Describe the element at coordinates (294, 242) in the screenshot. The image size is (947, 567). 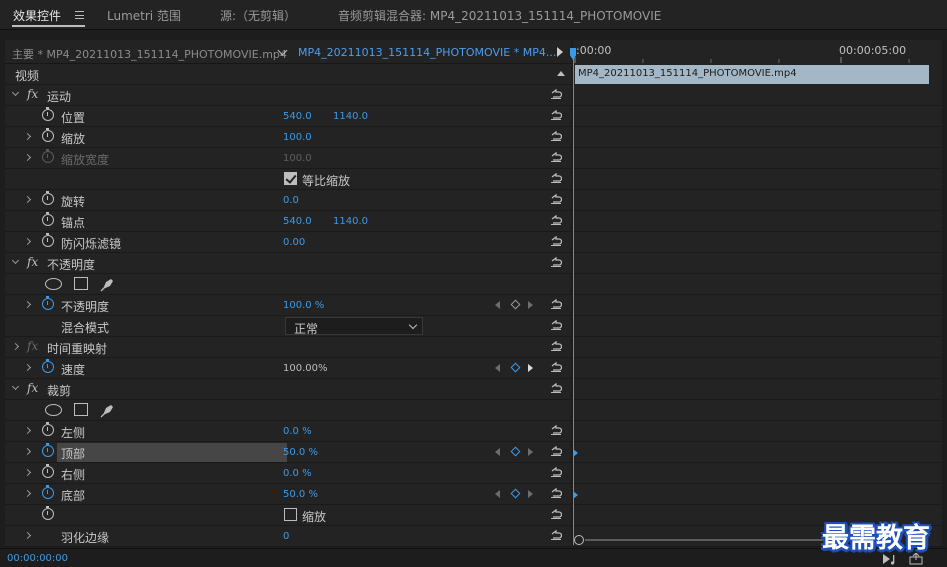
I see `property-value: 0.00` at that location.